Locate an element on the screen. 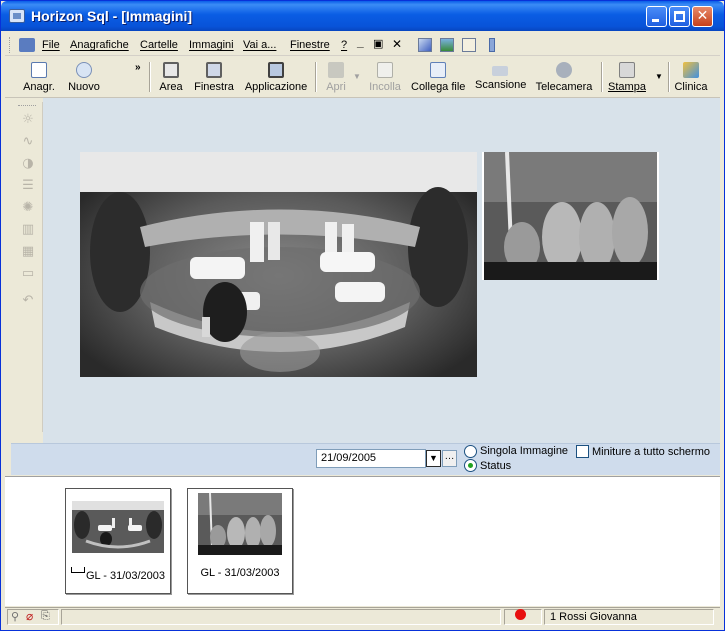 The width and height of the screenshot is (725, 631). minimize-icon is located at coordinates (655, 20).